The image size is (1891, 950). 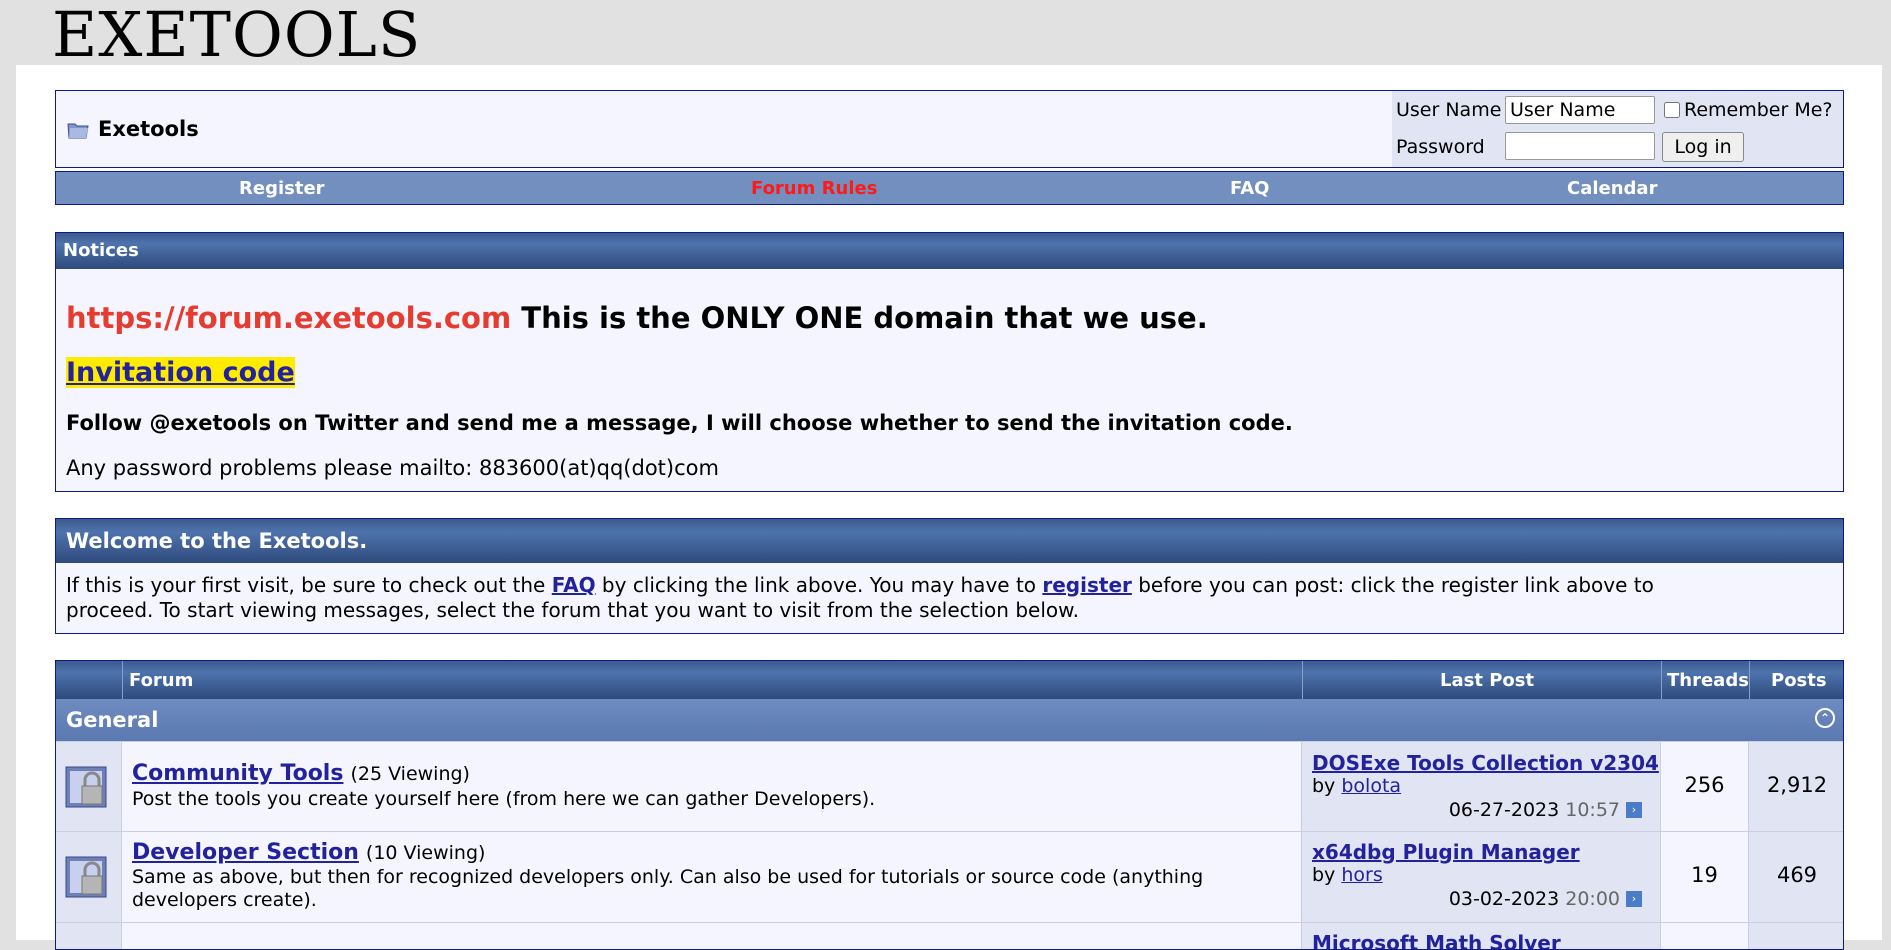 I want to click on forum-title: Exetools, so click(x=148, y=129).